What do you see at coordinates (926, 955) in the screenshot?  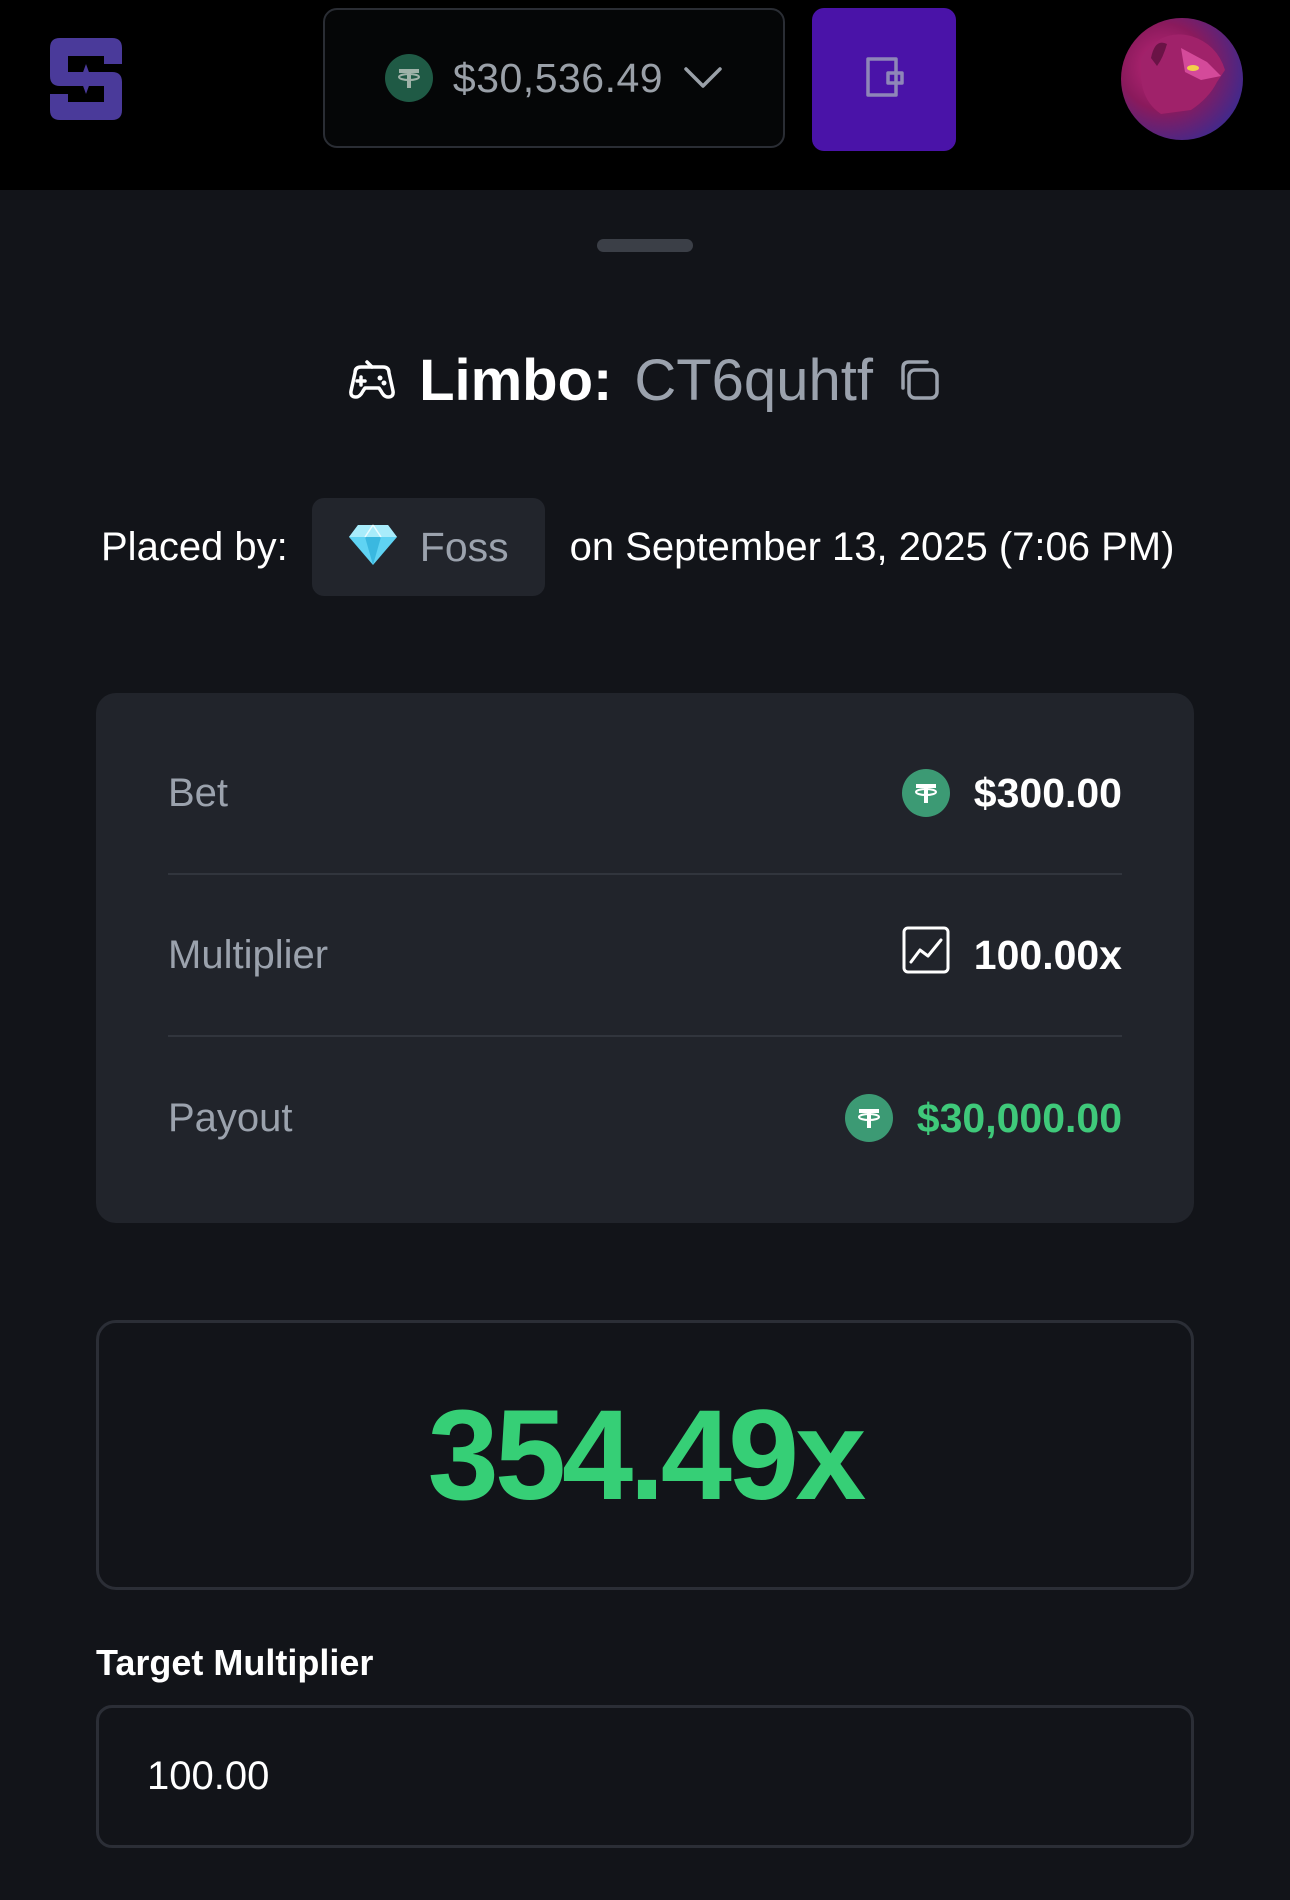 I see `chart-icon` at bounding box center [926, 955].